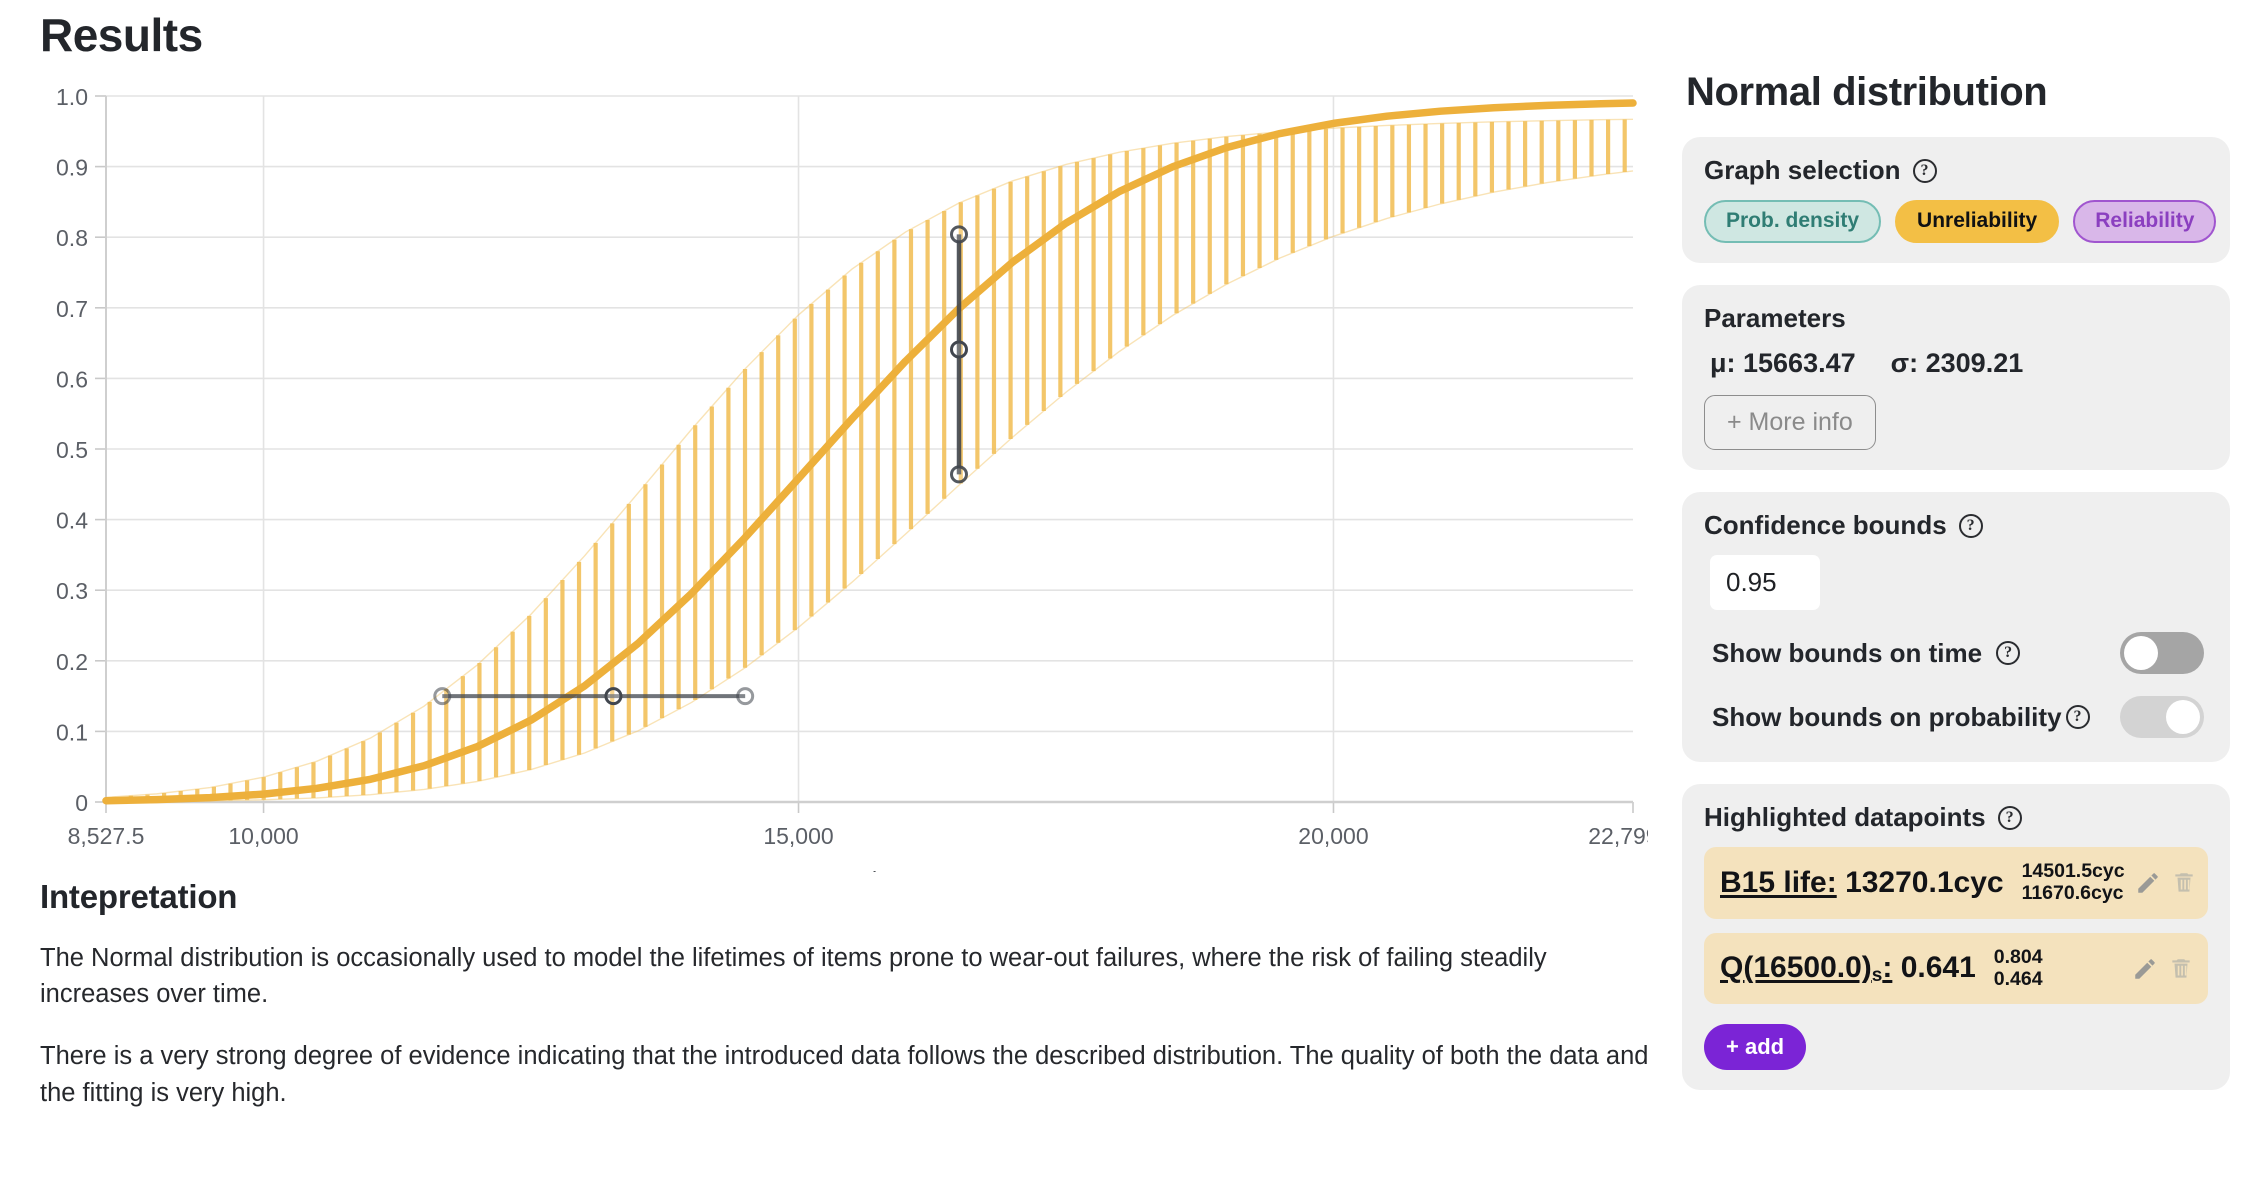 This screenshot has height=1190, width=2252. I want to click on show-bounds-on-time-row: Show bounds on time ?, so click(1956, 653).